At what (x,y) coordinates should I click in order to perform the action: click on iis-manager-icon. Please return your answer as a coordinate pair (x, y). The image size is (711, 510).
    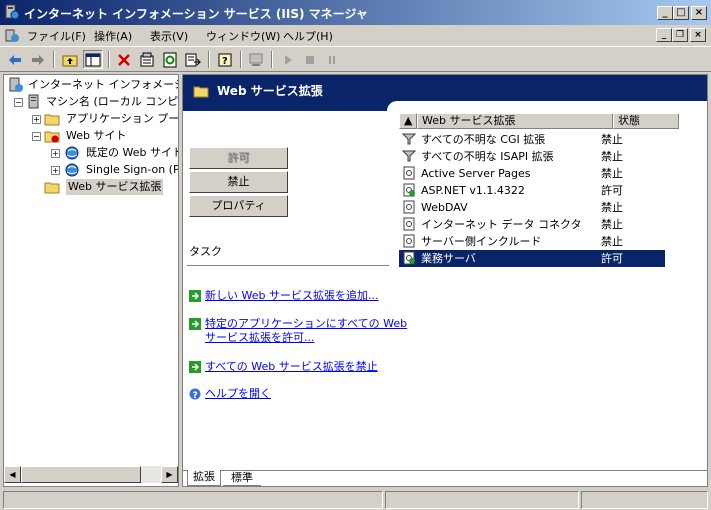
    Looking at the image, I should click on (16, 85).